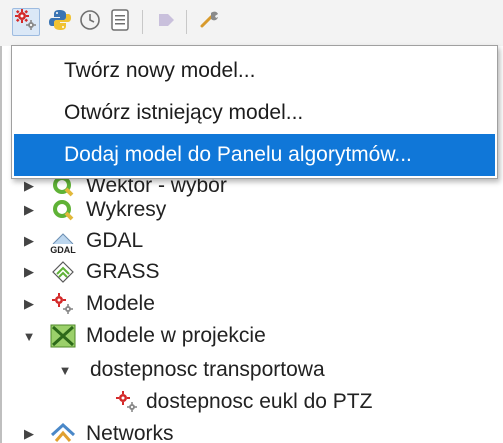 The image size is (503, 443). Describe the element at coordinates (63, 210) in the screenshot. I see `qgis-logo-icon` at that location.